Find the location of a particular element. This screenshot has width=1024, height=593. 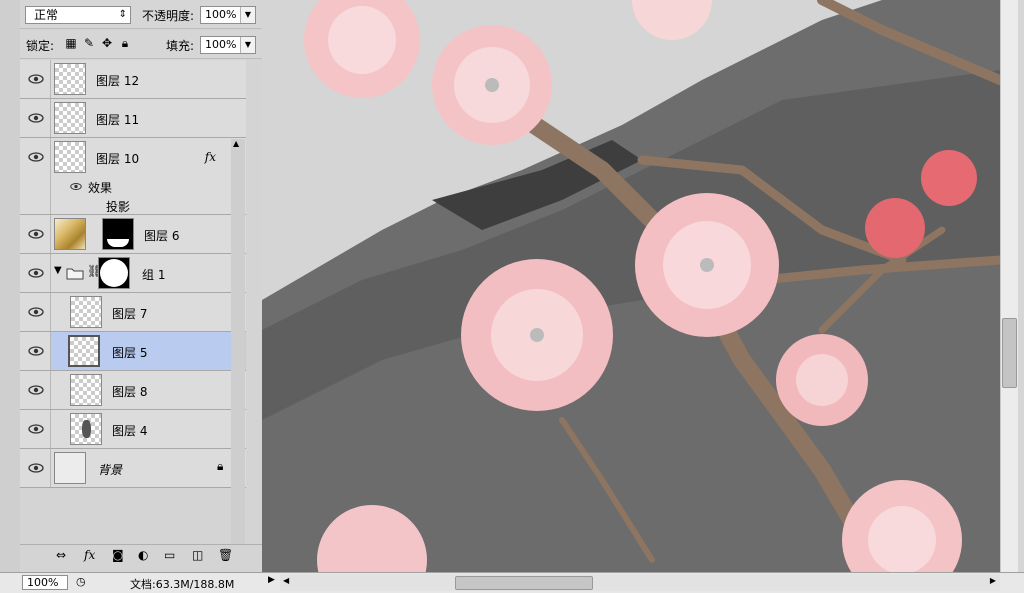

layer-row: 图层 11 is located at coordinates (133, 118).